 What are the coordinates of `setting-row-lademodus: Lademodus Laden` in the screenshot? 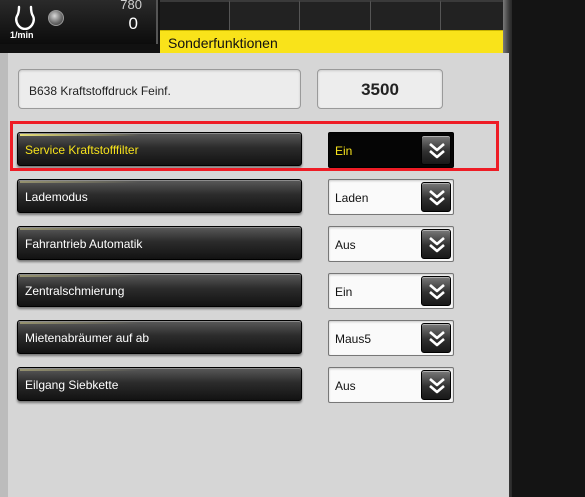 It's located at (254, 197).